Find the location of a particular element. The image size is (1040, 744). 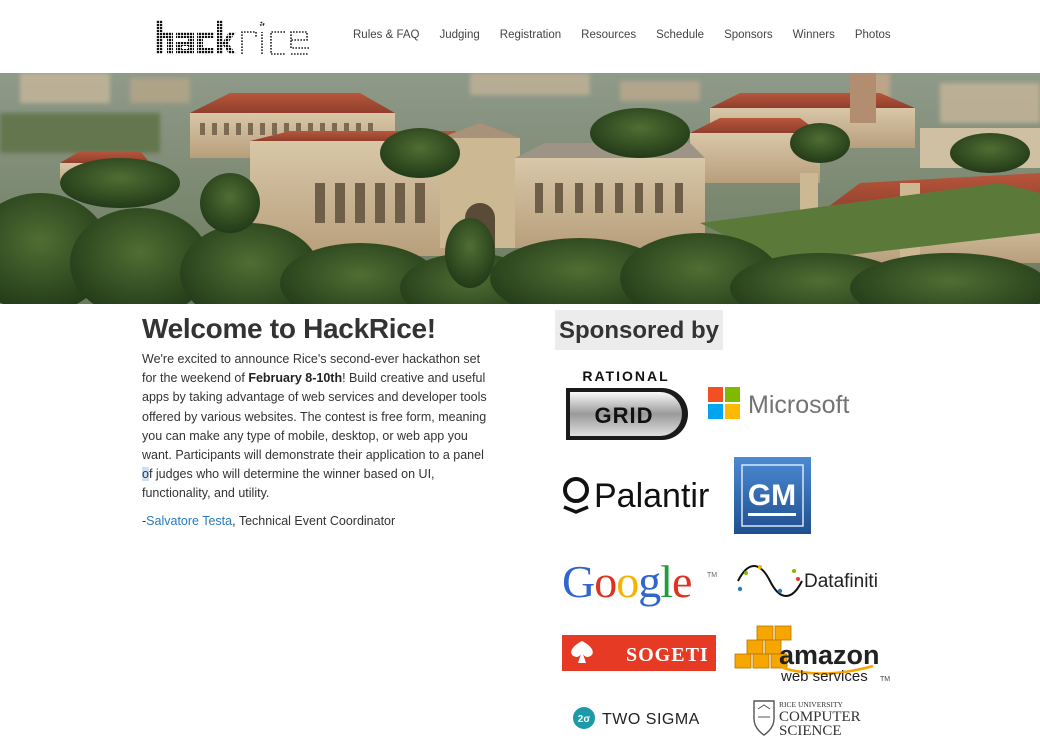

nav-resources: Resources is located at coordinates (608, 36).